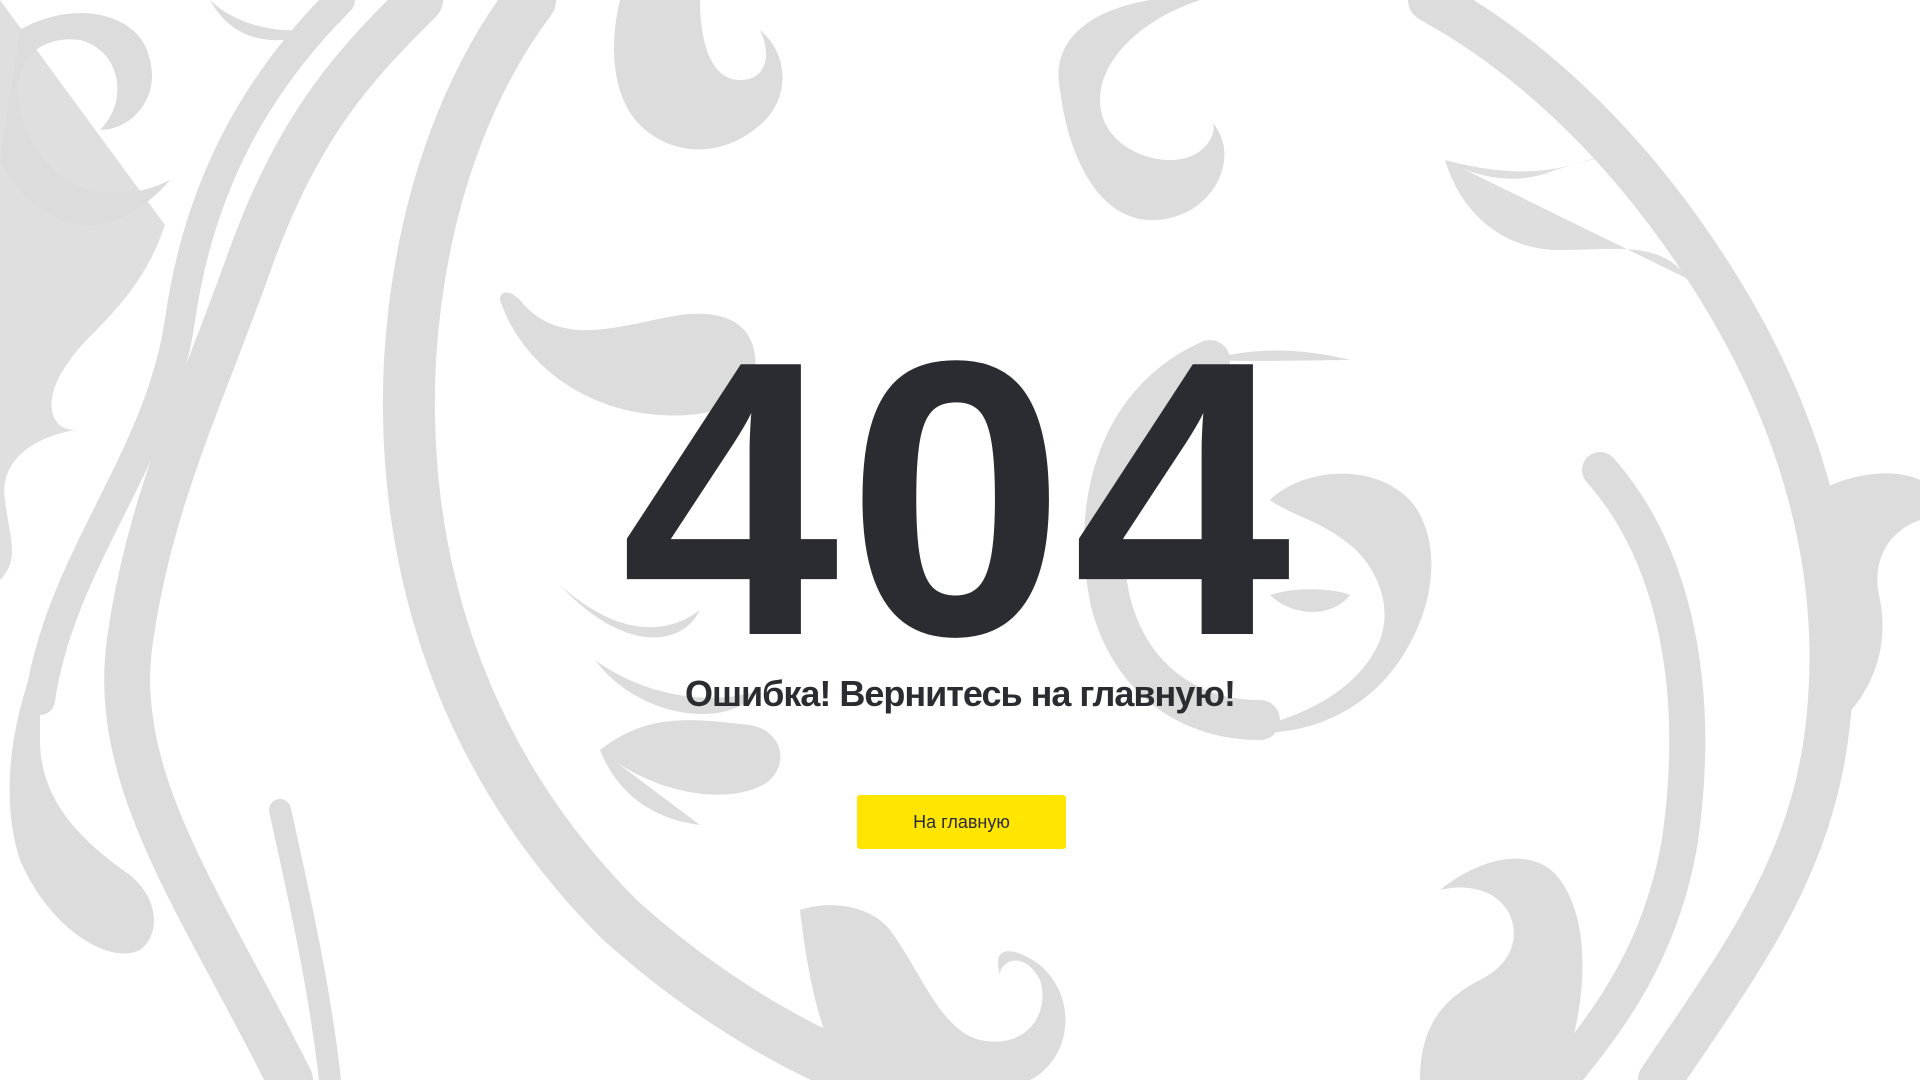 The width and height of the screenshot is (1920, 1080). What do you see at coordinates (961, 822) in the screenshot?
I see `home-button: На главную` at bounding box center [961, 822].